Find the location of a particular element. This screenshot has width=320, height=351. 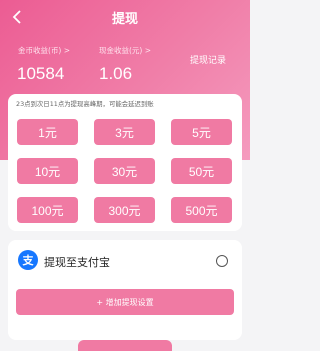

amount-option: 1元 is located at coordinates (47, 132).